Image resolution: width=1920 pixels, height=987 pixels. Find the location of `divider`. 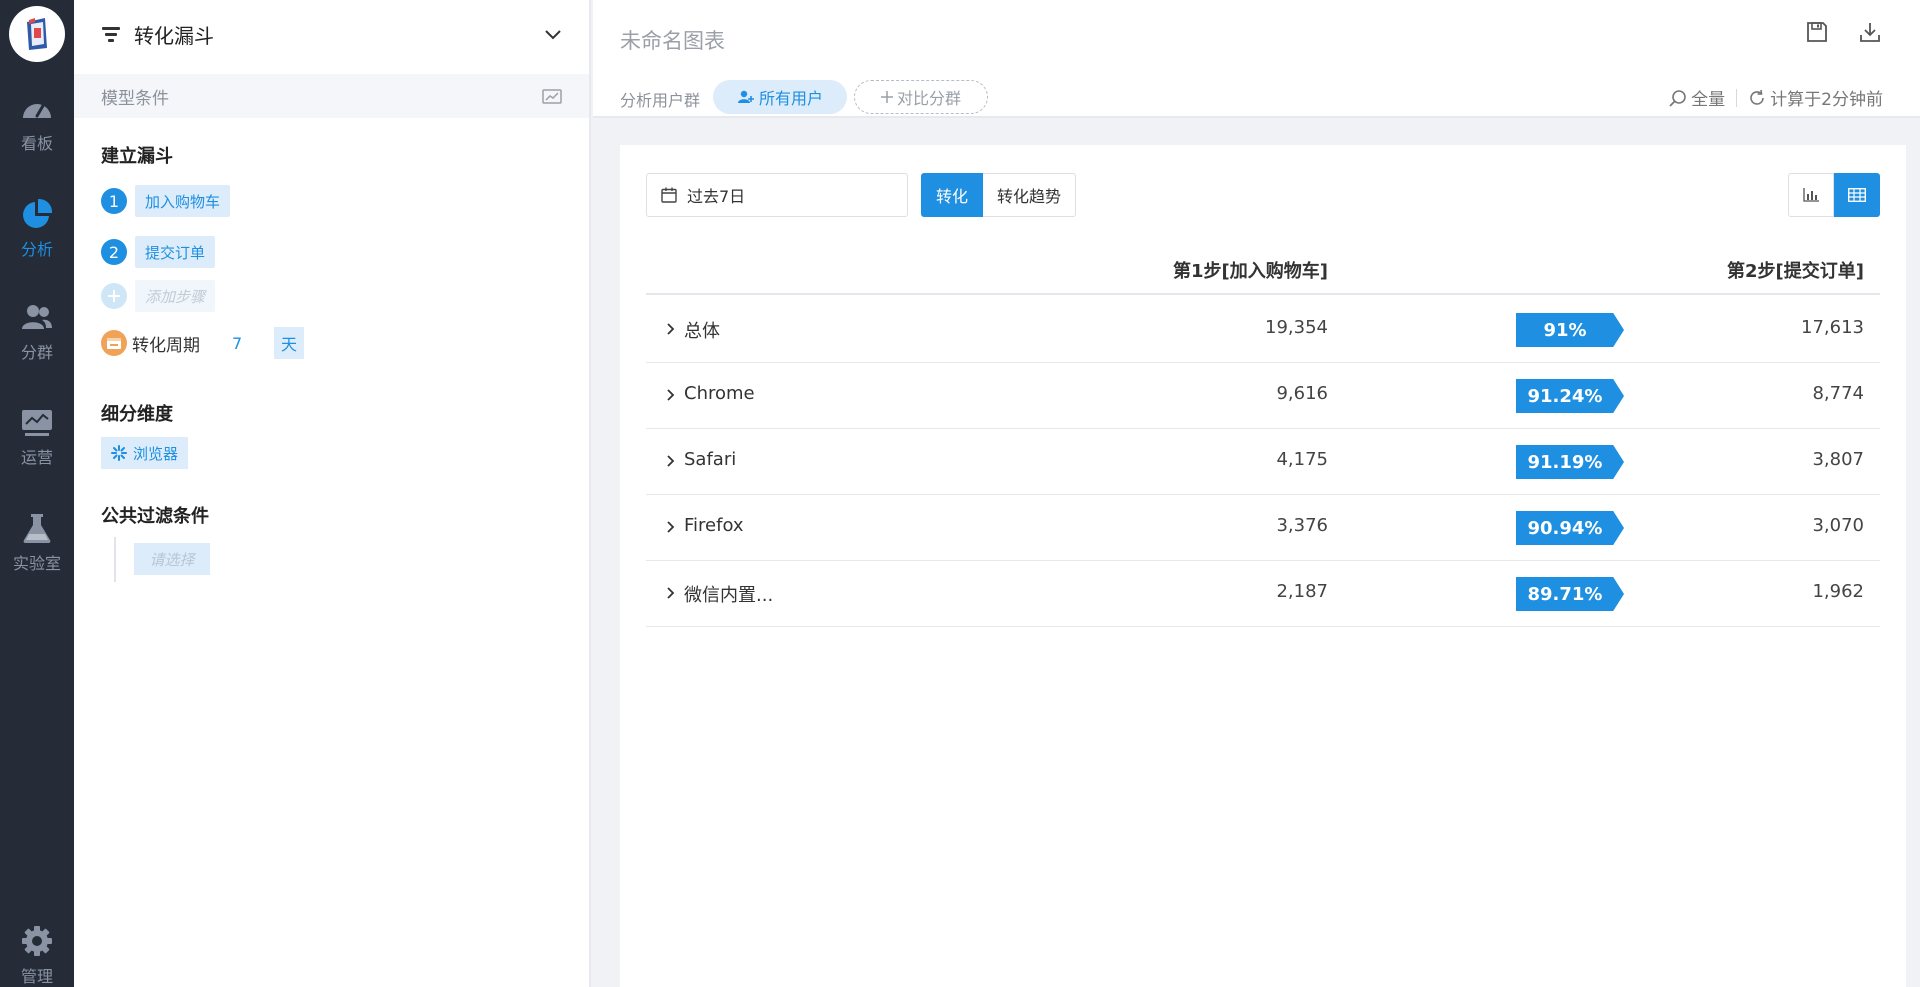

divider is located at coordinates (1737, 97).